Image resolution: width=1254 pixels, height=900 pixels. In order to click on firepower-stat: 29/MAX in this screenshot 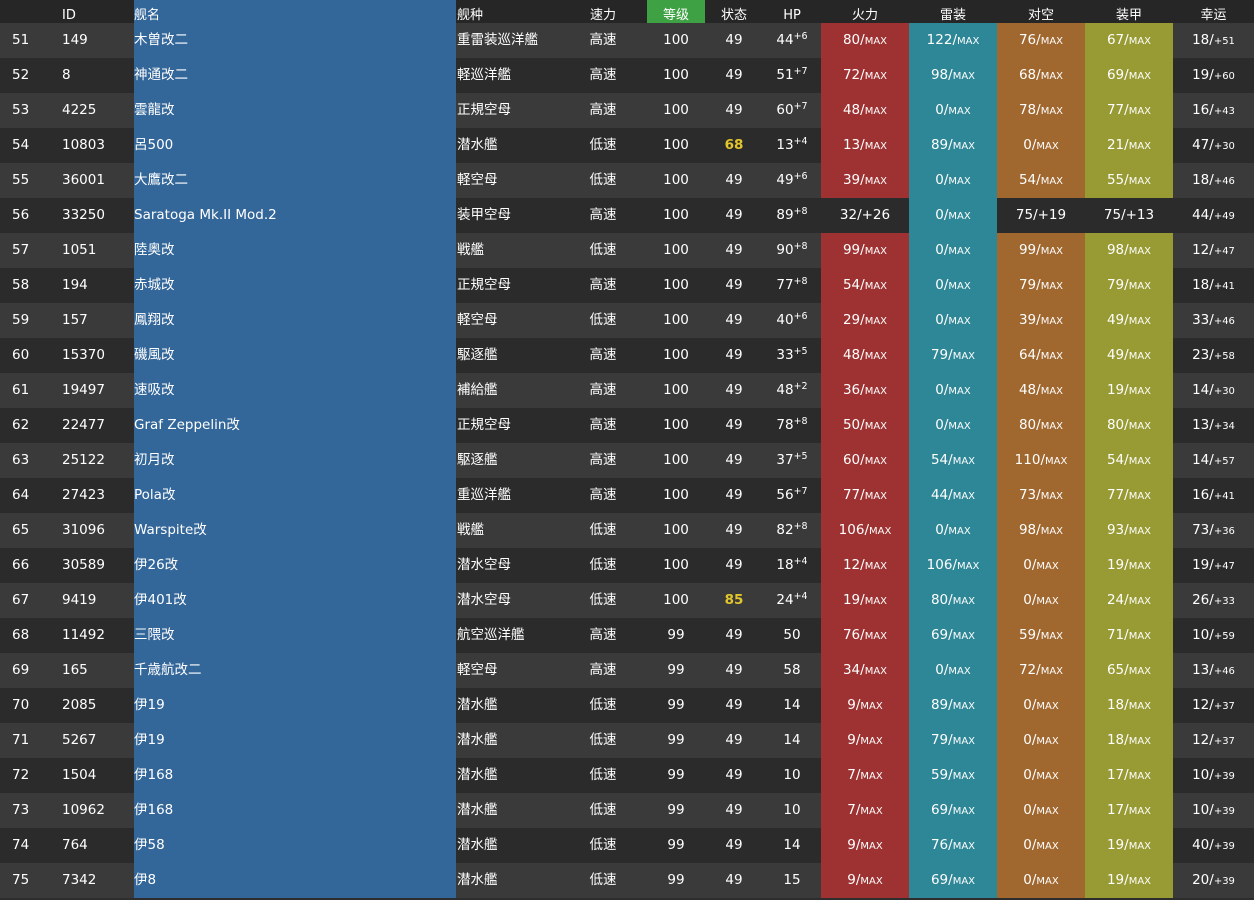, I will do `click(865, 320)`.